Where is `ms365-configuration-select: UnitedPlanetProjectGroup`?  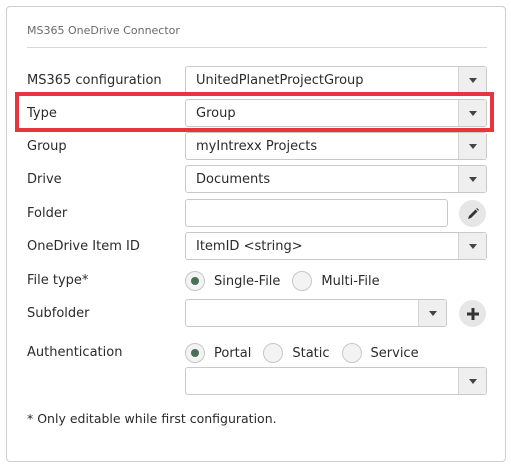 ms365-configuration-select: UnitedPlanetProjectGroup is located at coordinates (336, 80).